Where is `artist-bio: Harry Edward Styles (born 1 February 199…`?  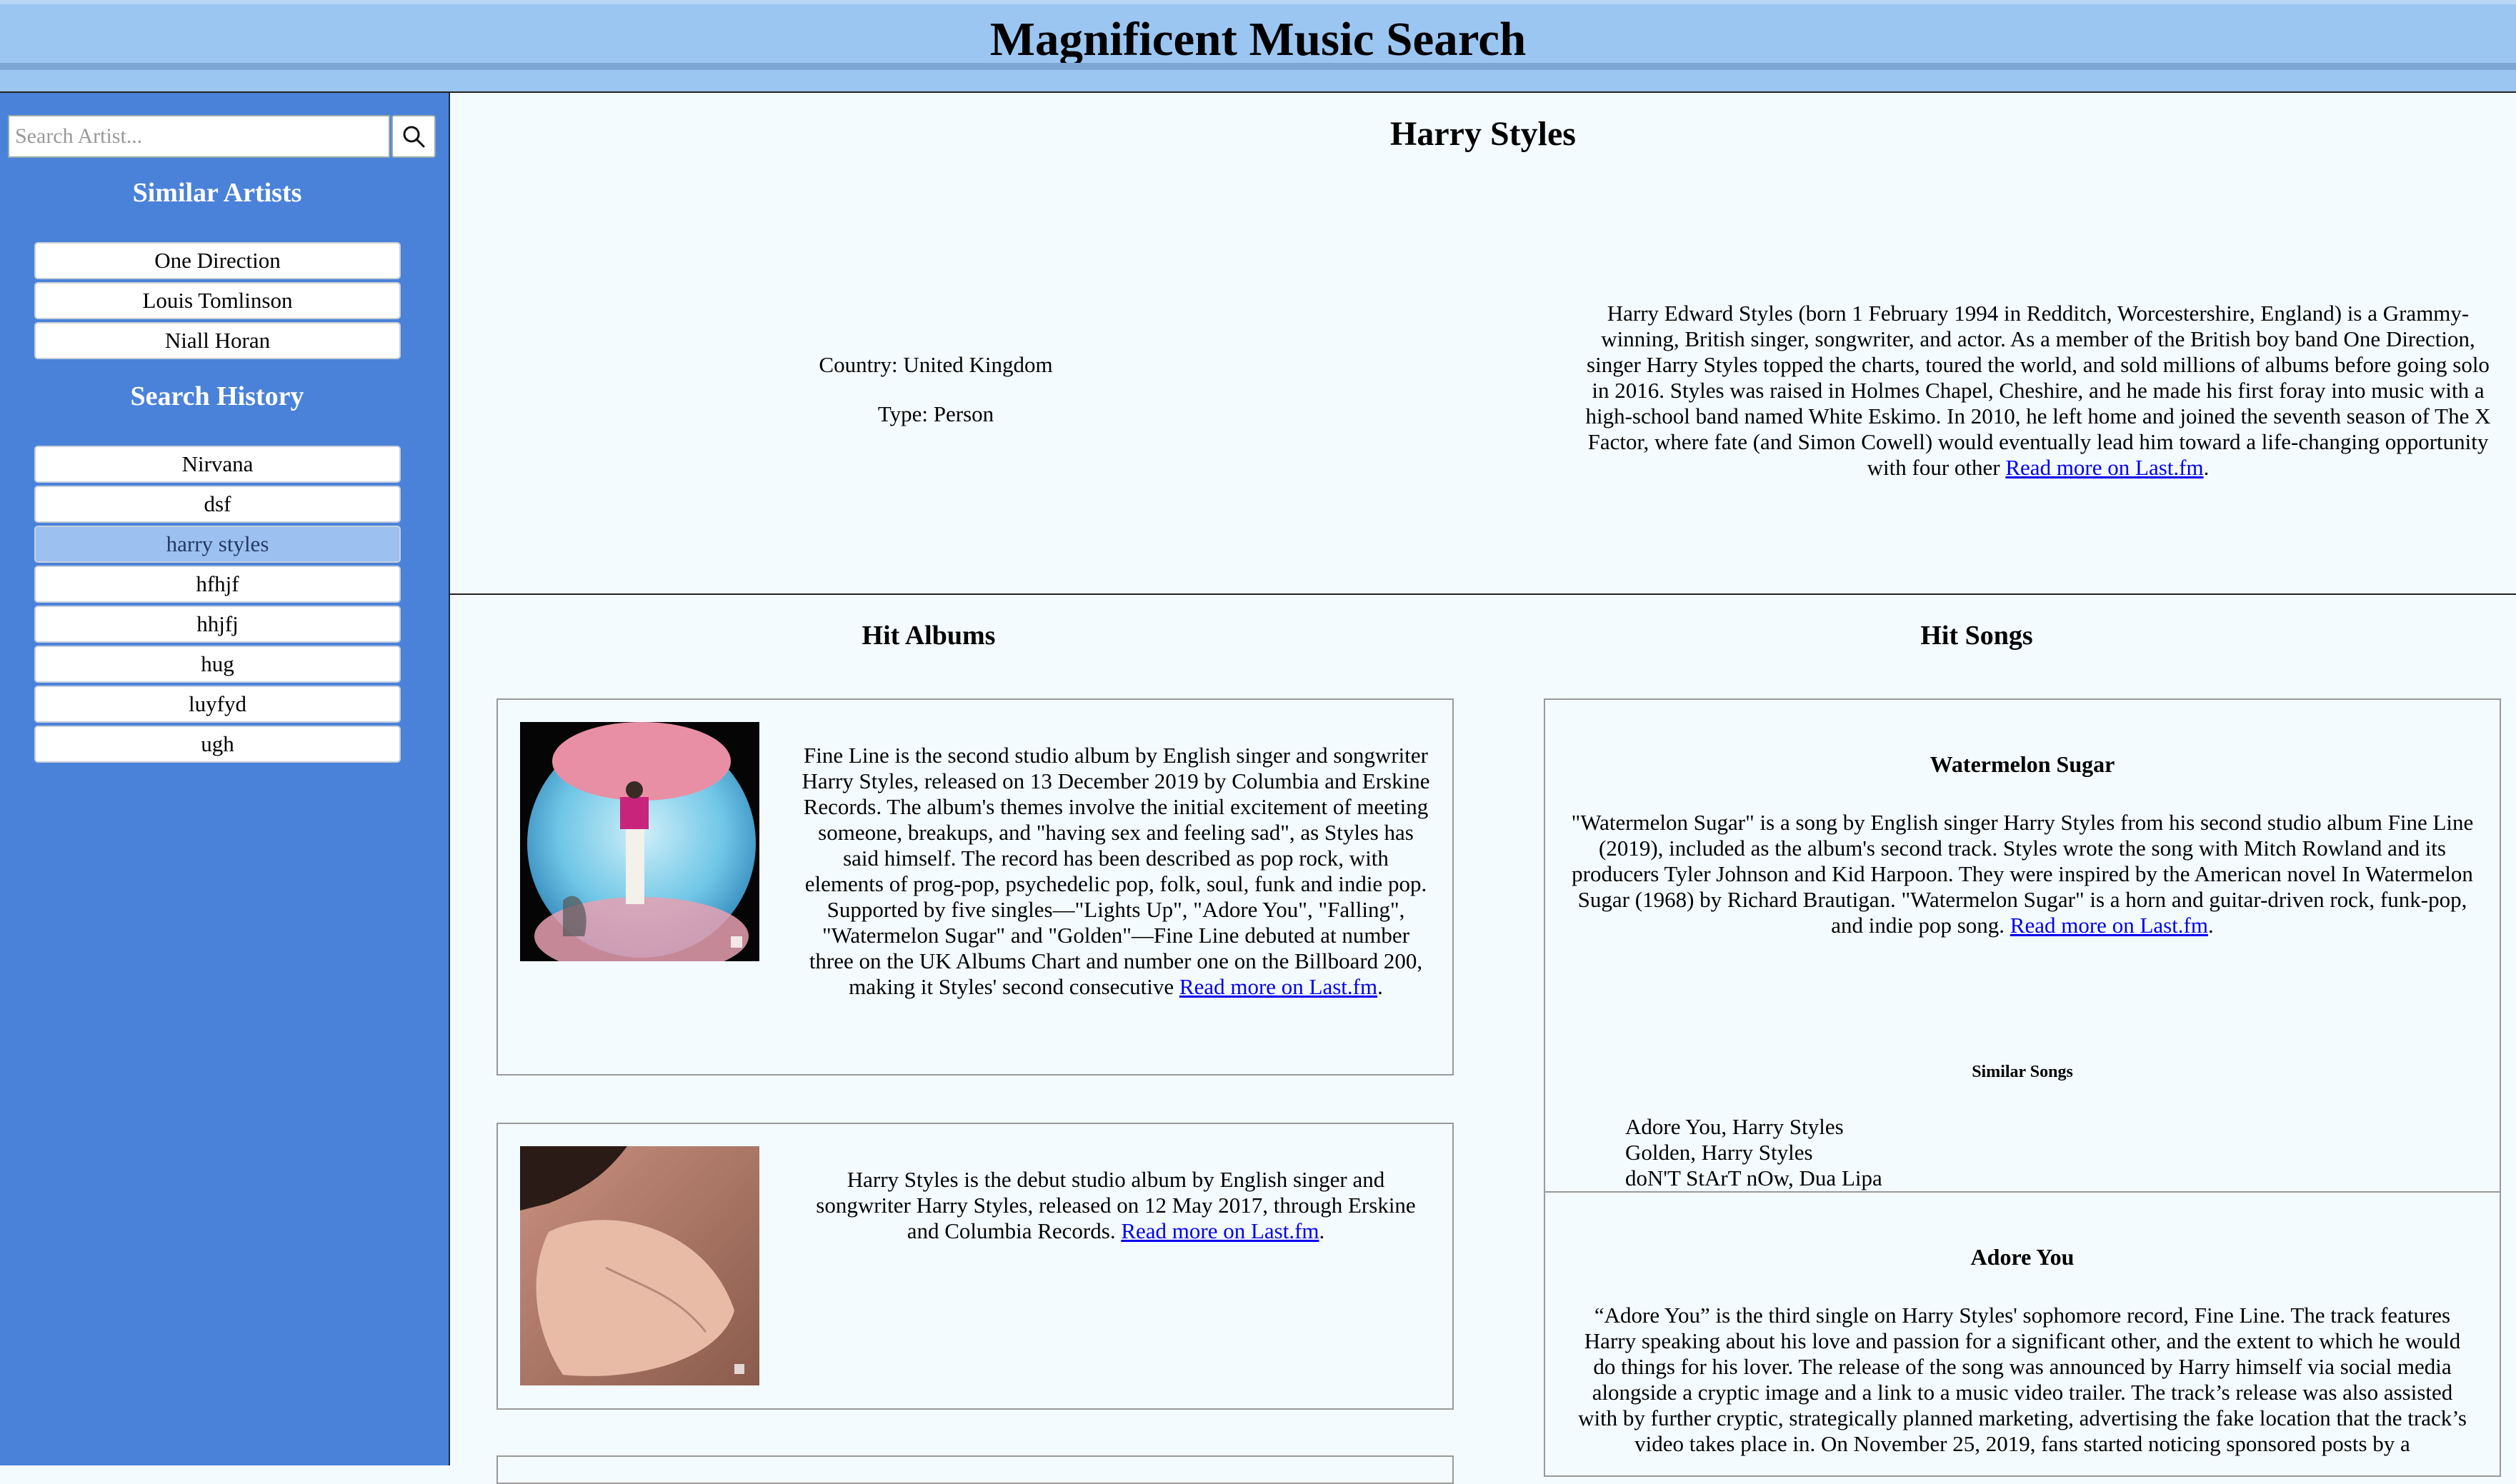
artist-bio: Harry Edward Styles (born 1 February 199… is located at coordinates (2038, 390).